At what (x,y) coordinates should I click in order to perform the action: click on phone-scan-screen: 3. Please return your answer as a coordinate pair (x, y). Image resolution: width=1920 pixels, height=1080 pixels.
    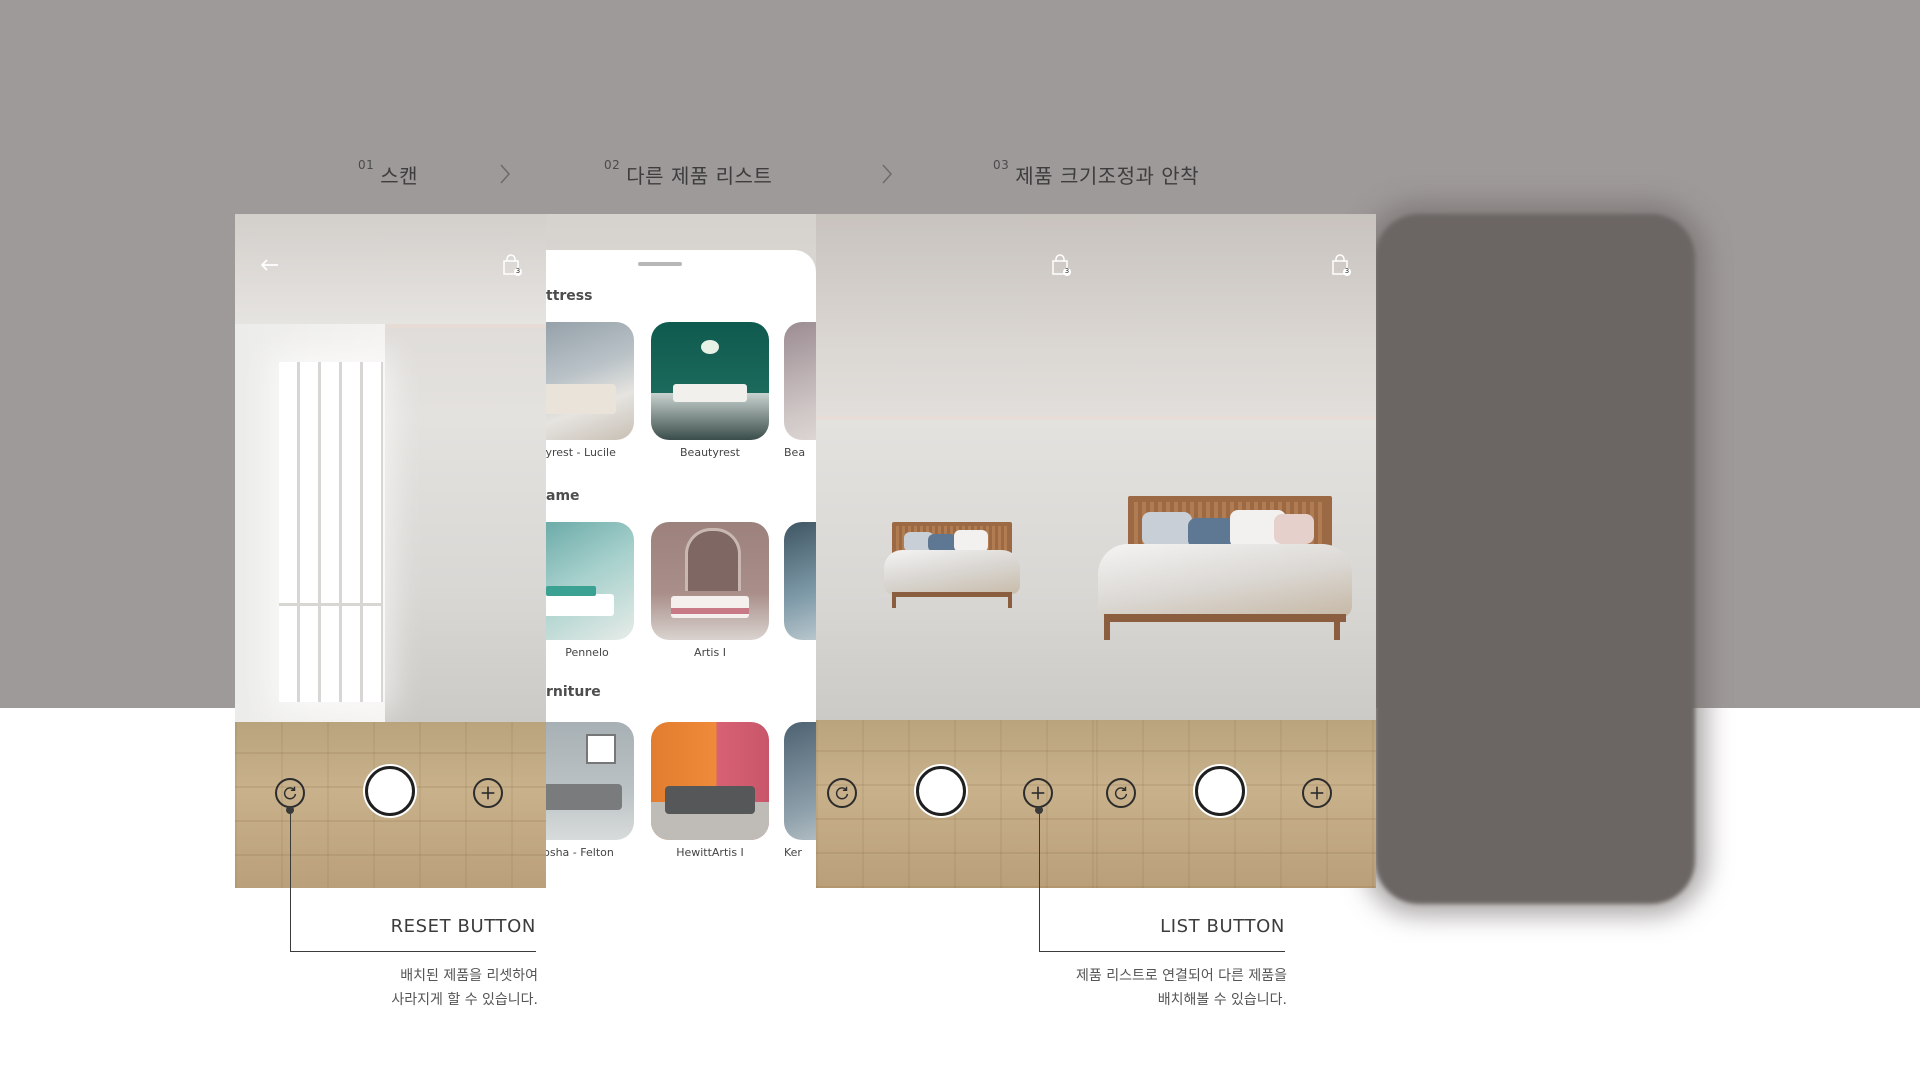
    Looking at the image, I should click on (390, 551).